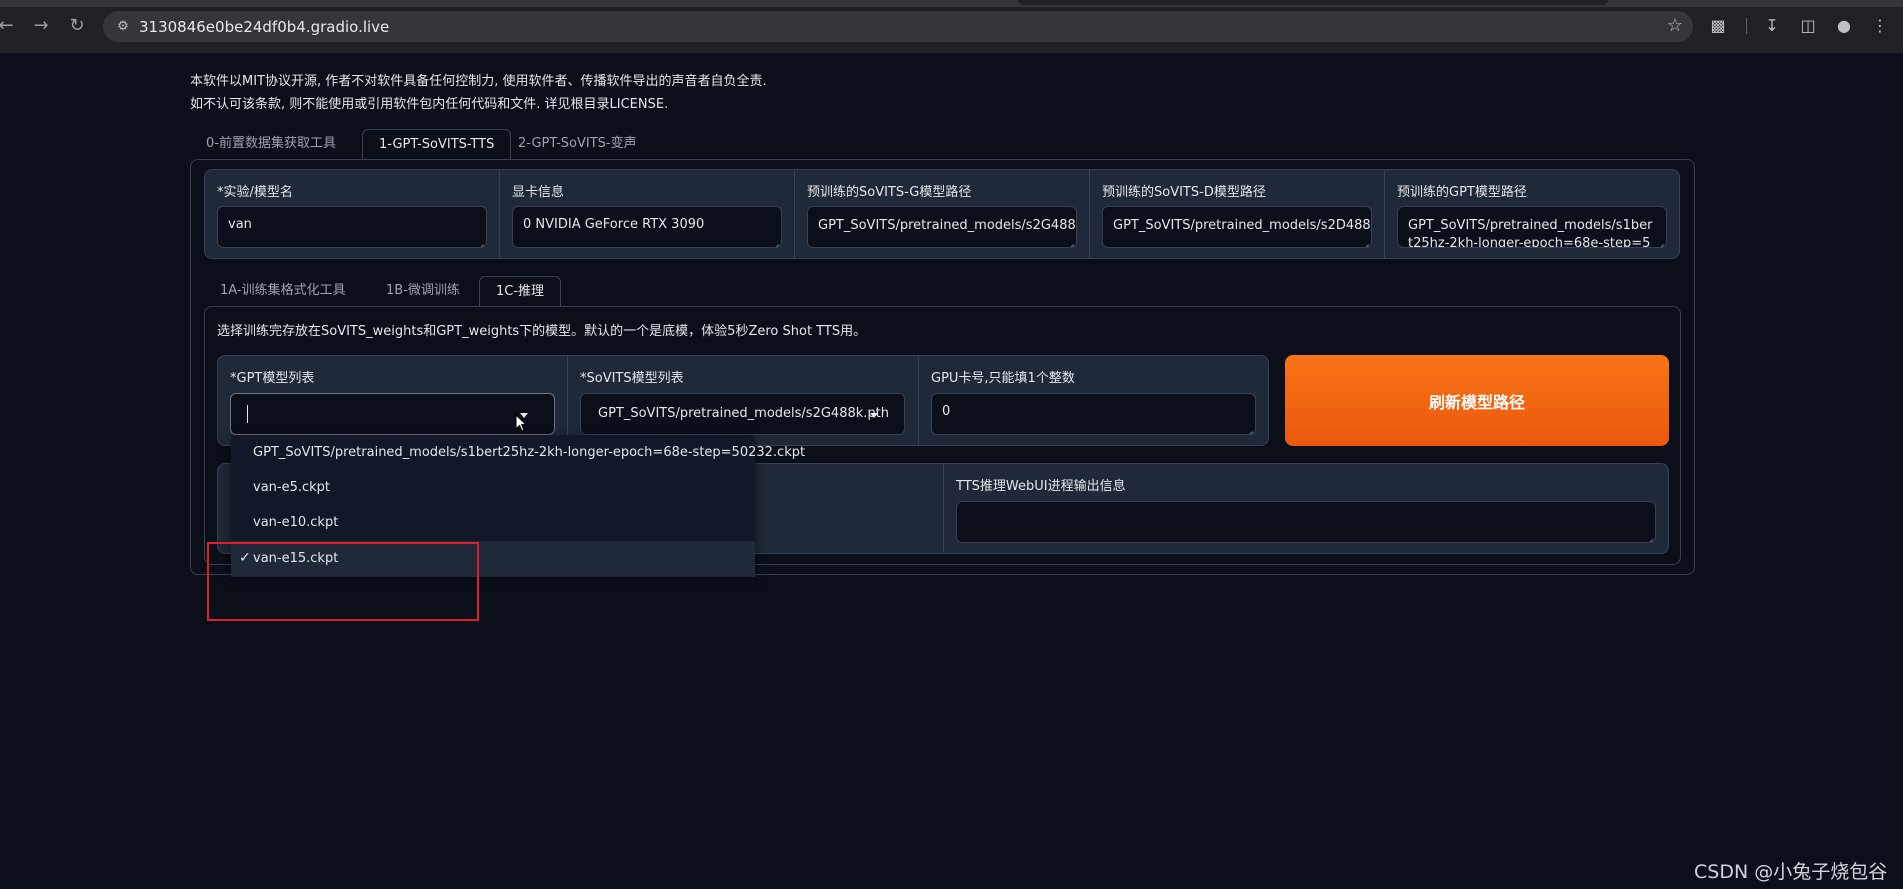  Describe the element at coordinates (392, 414) in the screenshot. I see `gpt-model-dropdown` at that location.